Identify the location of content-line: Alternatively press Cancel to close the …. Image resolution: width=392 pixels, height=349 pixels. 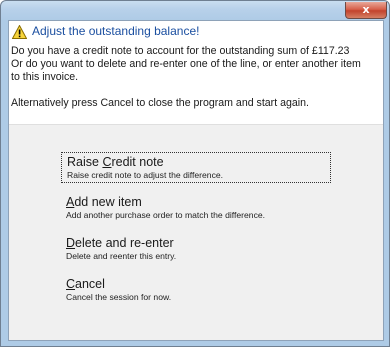
(160, 103).